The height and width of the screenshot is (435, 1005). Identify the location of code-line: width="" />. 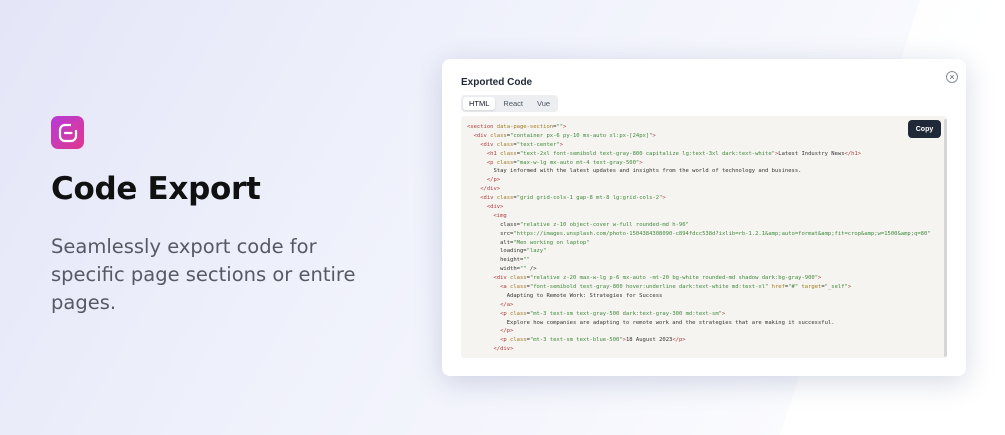
(502, 269).